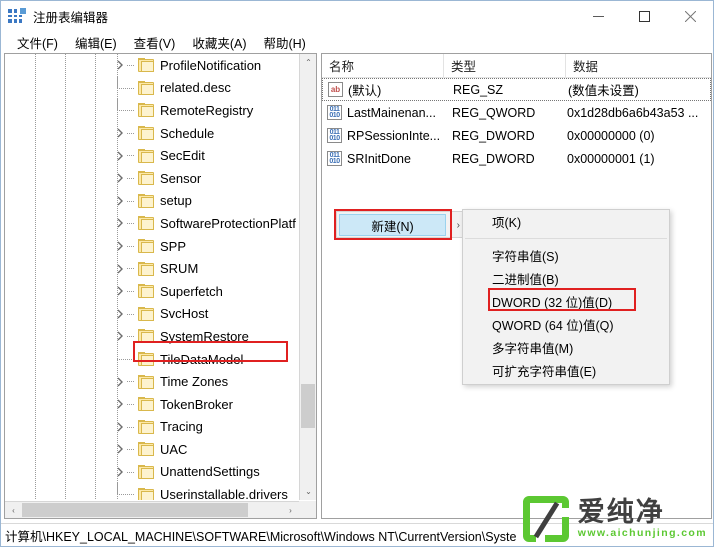 This screenshot has width=714, height=547. I want to click on submenu-item-qword-value: QWORD (64 位)值(Q), so click(566, 324).